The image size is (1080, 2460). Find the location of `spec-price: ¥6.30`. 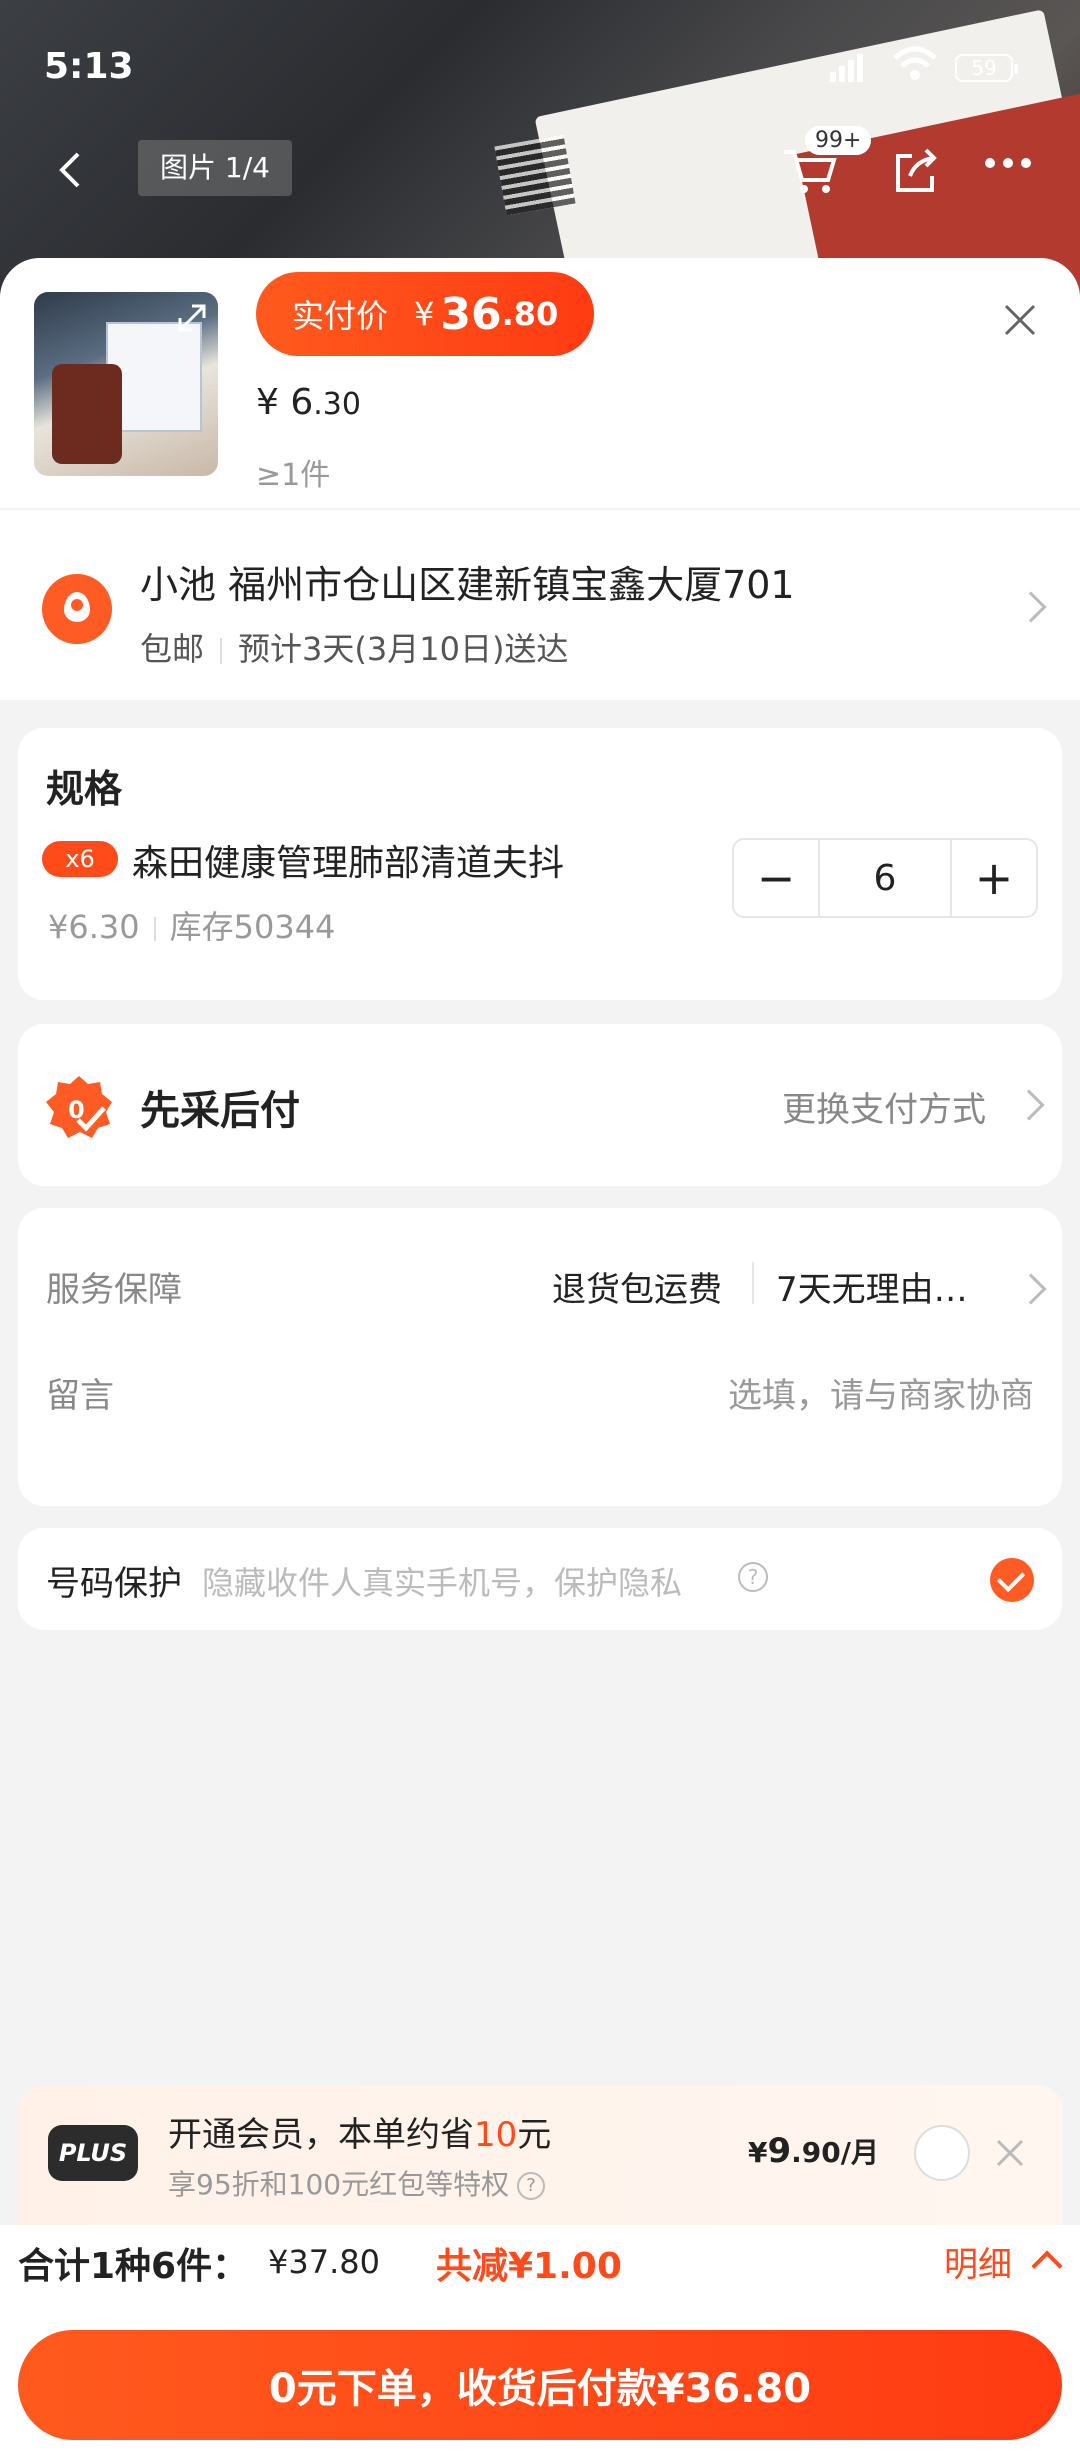

spec-price: ¥6.30 is located at coordinates (94, 927).